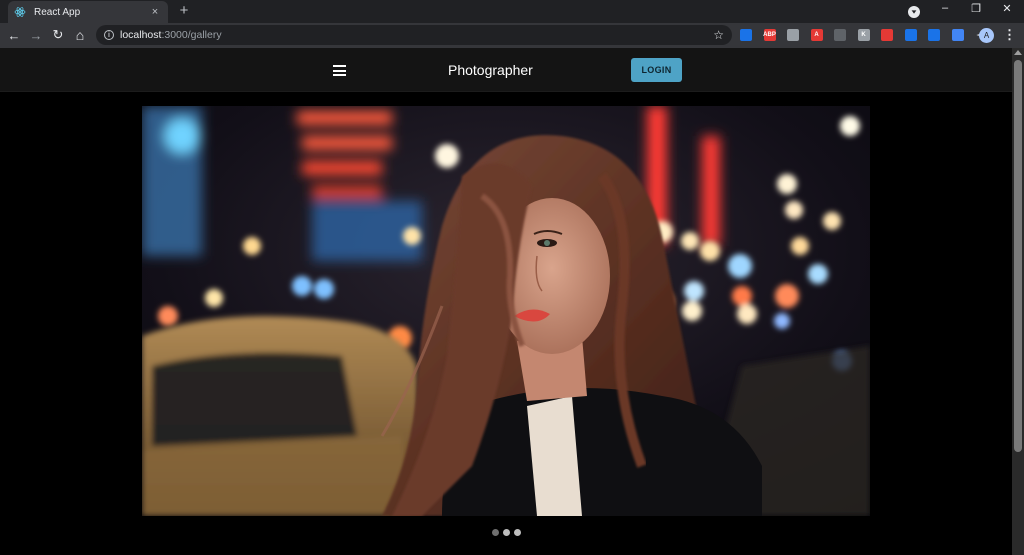  Describe the element at coordinates (58, 35) in the screenshot. I see `reload-button: ↻` at that location.